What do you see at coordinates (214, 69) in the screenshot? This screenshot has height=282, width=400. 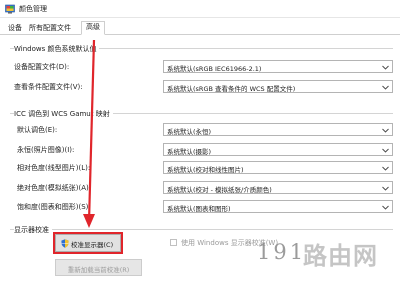 I see `device-profile-value: 系统默认(sRGB IEC61966-2.1)` at bounding box center [214, 69].